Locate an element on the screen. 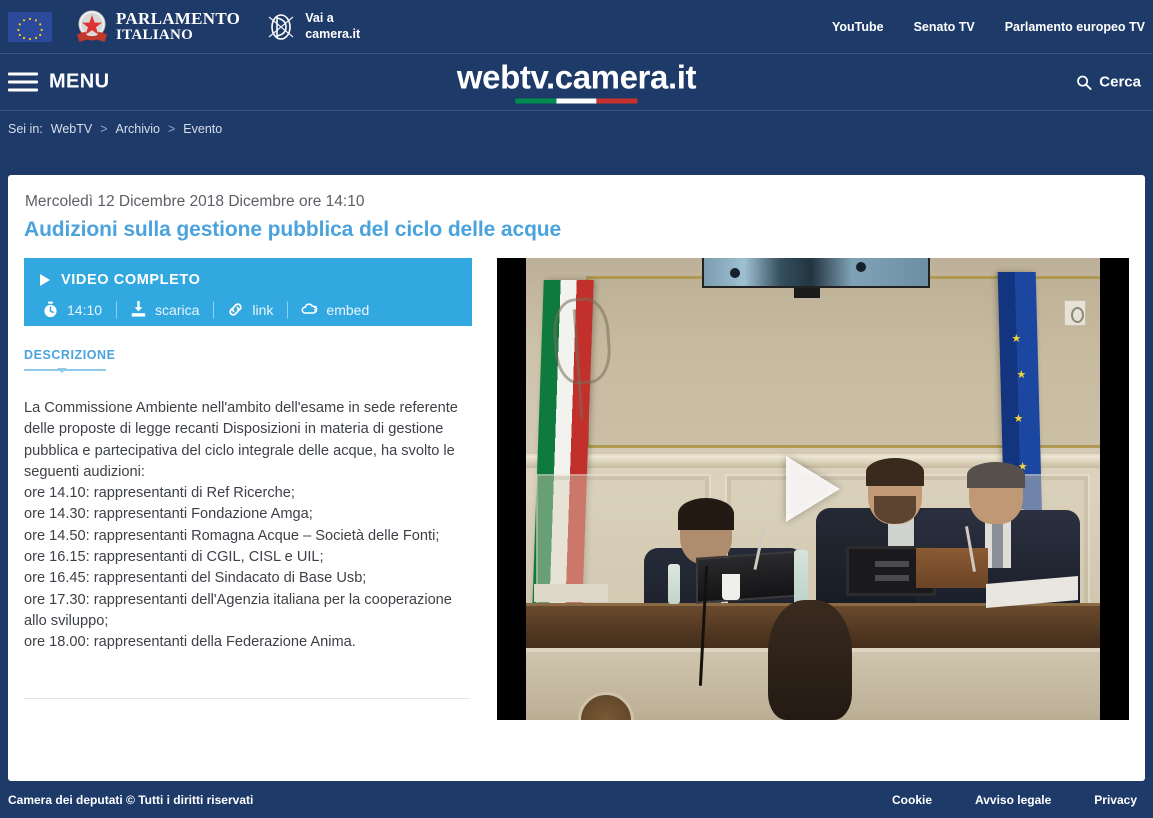 The height and width of the screenshot is (818, 1153). site-logo: webtv.camera.it is located at coordinates (576, 82).